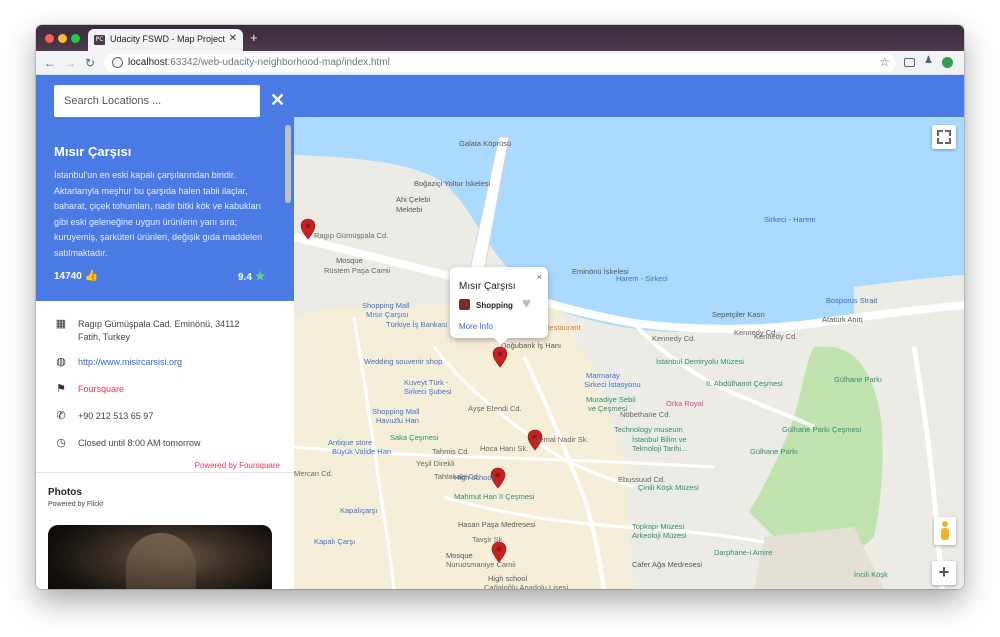 This screenshot has width=1000, height=637. Describe the element at coordinates (612, 384) in the screenshot. I see `map-label: Sirkeci İstasyonu` at that location.